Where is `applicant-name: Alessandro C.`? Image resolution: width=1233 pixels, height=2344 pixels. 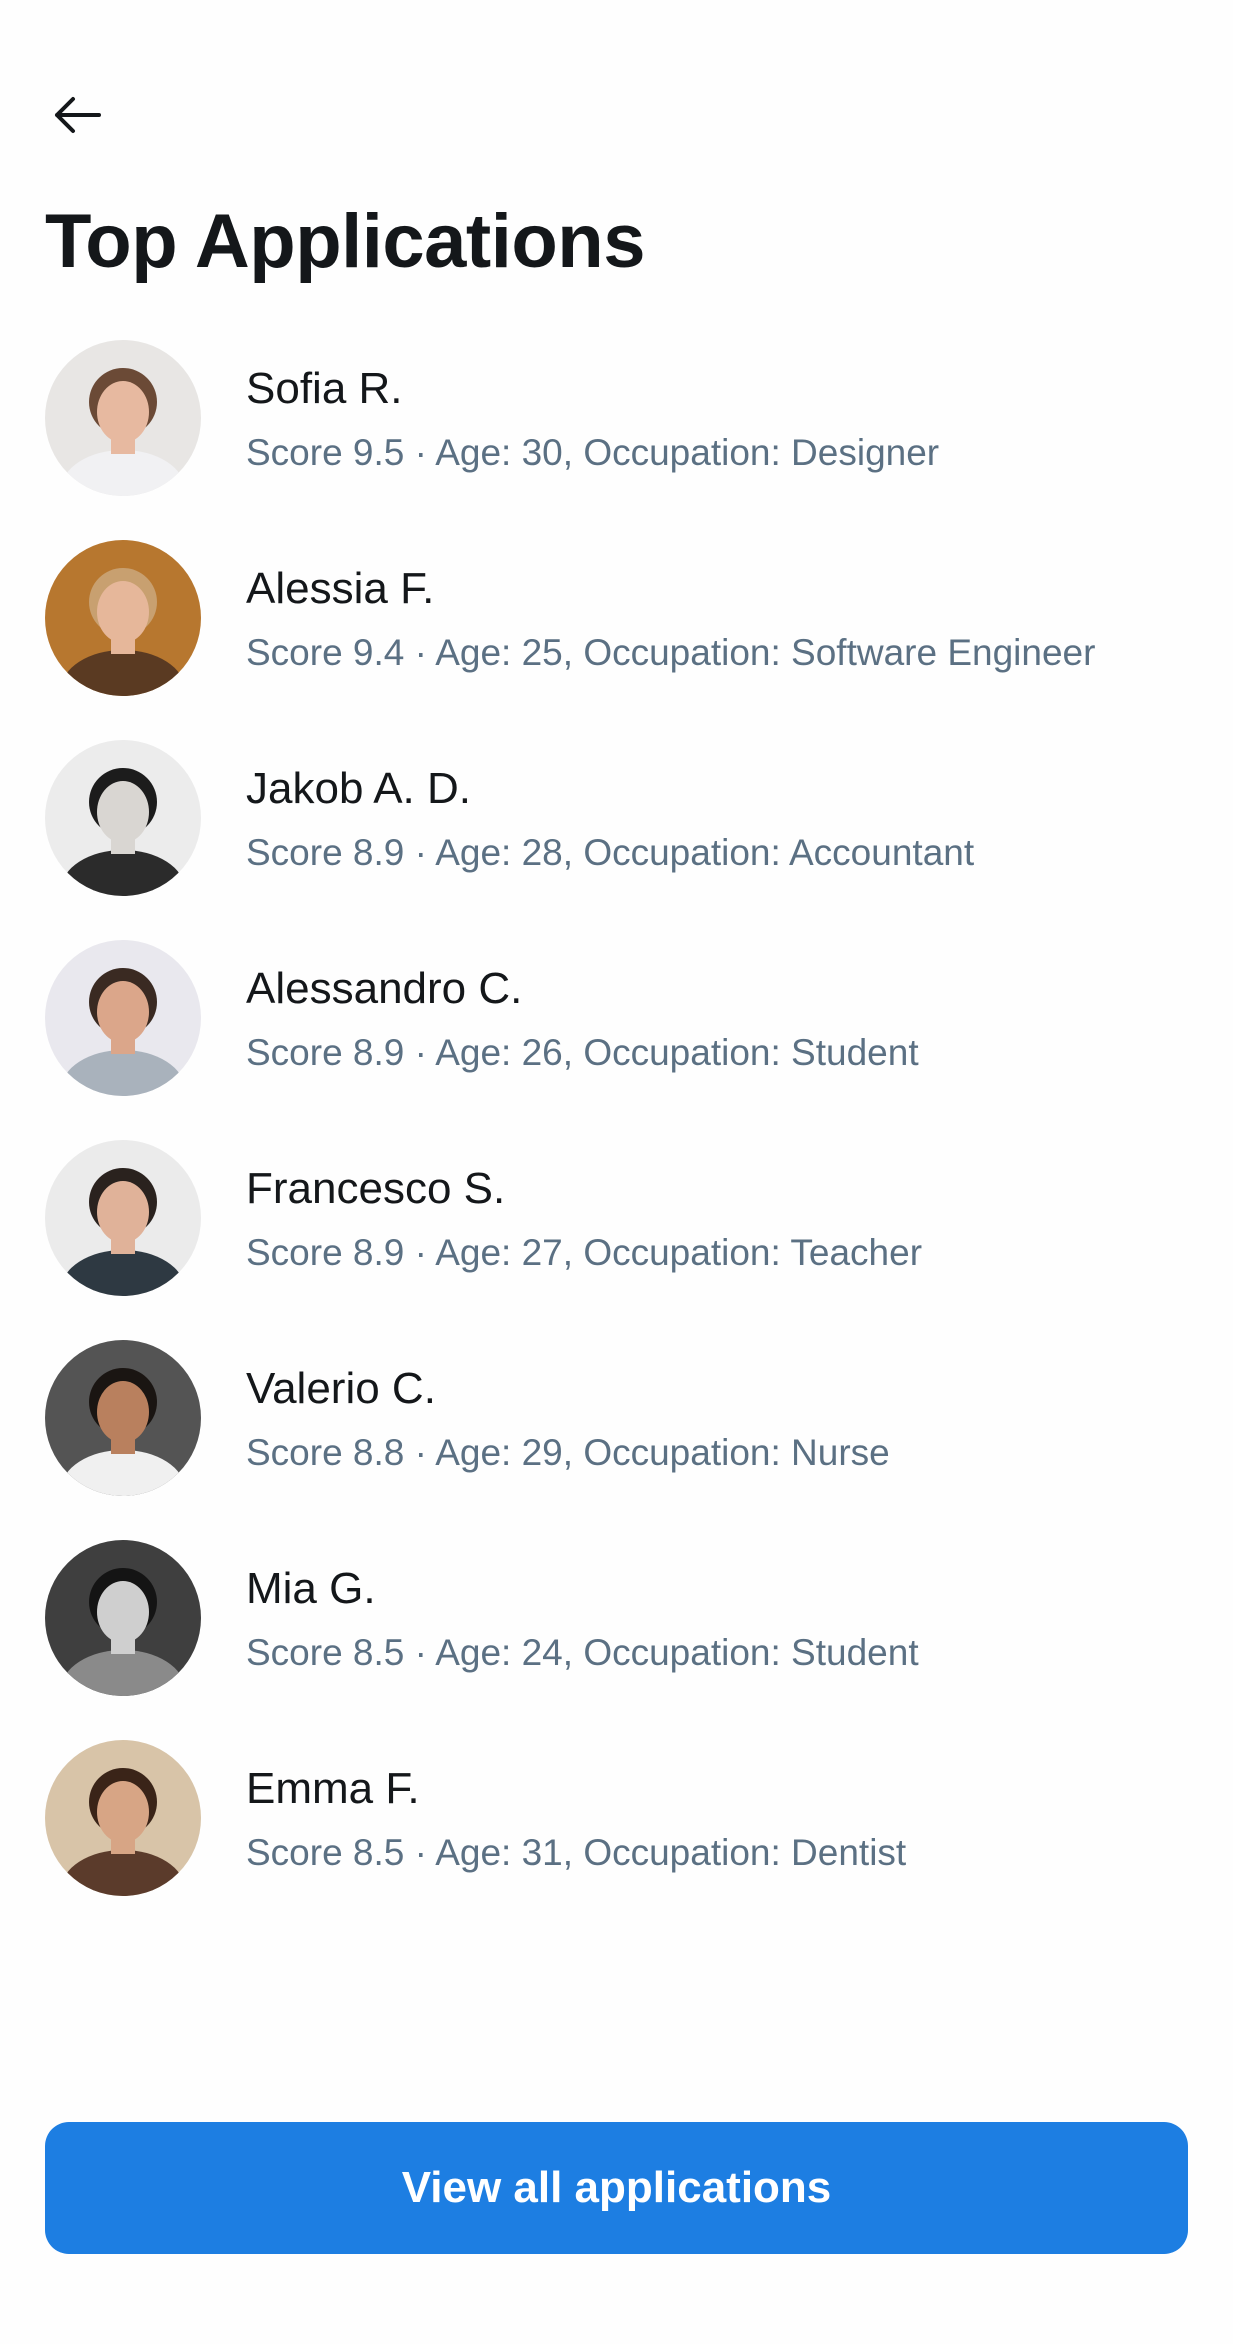
applicant-name: Alessandro C. is located at coordinates (384, 988).